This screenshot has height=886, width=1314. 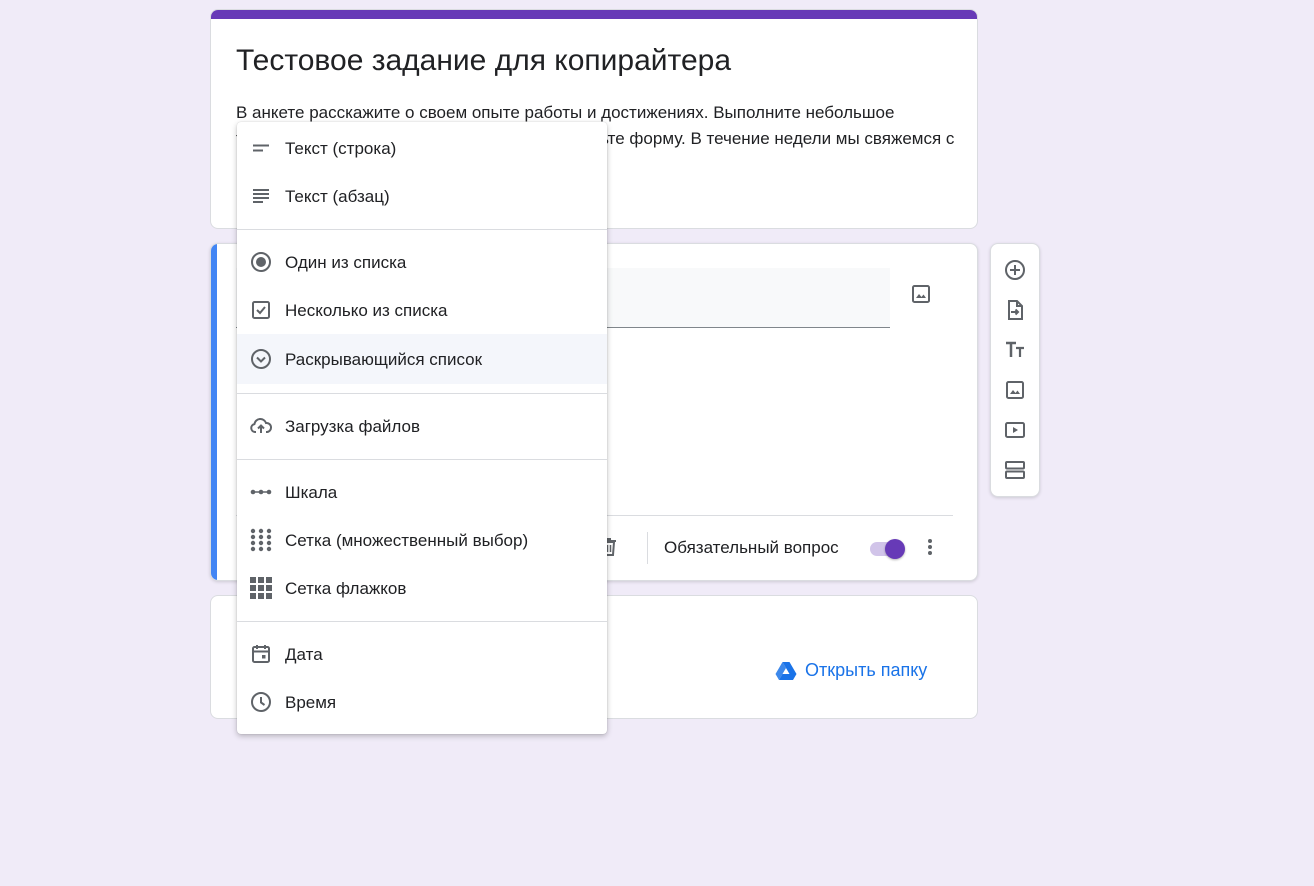 What do you see at coordinates (422, 702) in the screenshot?
I see `menu-item-time: Время` at bounding box center [422, 702].